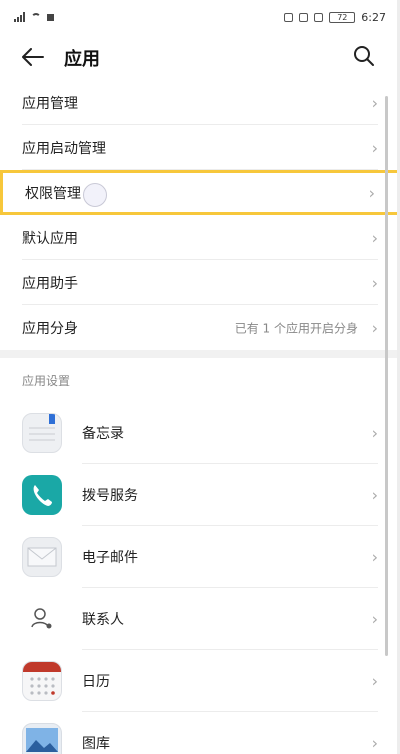  Describe the element at coordinates (200, 433) in the screenshot. I see `app-item-memo: 备忘录 ›` at that location.